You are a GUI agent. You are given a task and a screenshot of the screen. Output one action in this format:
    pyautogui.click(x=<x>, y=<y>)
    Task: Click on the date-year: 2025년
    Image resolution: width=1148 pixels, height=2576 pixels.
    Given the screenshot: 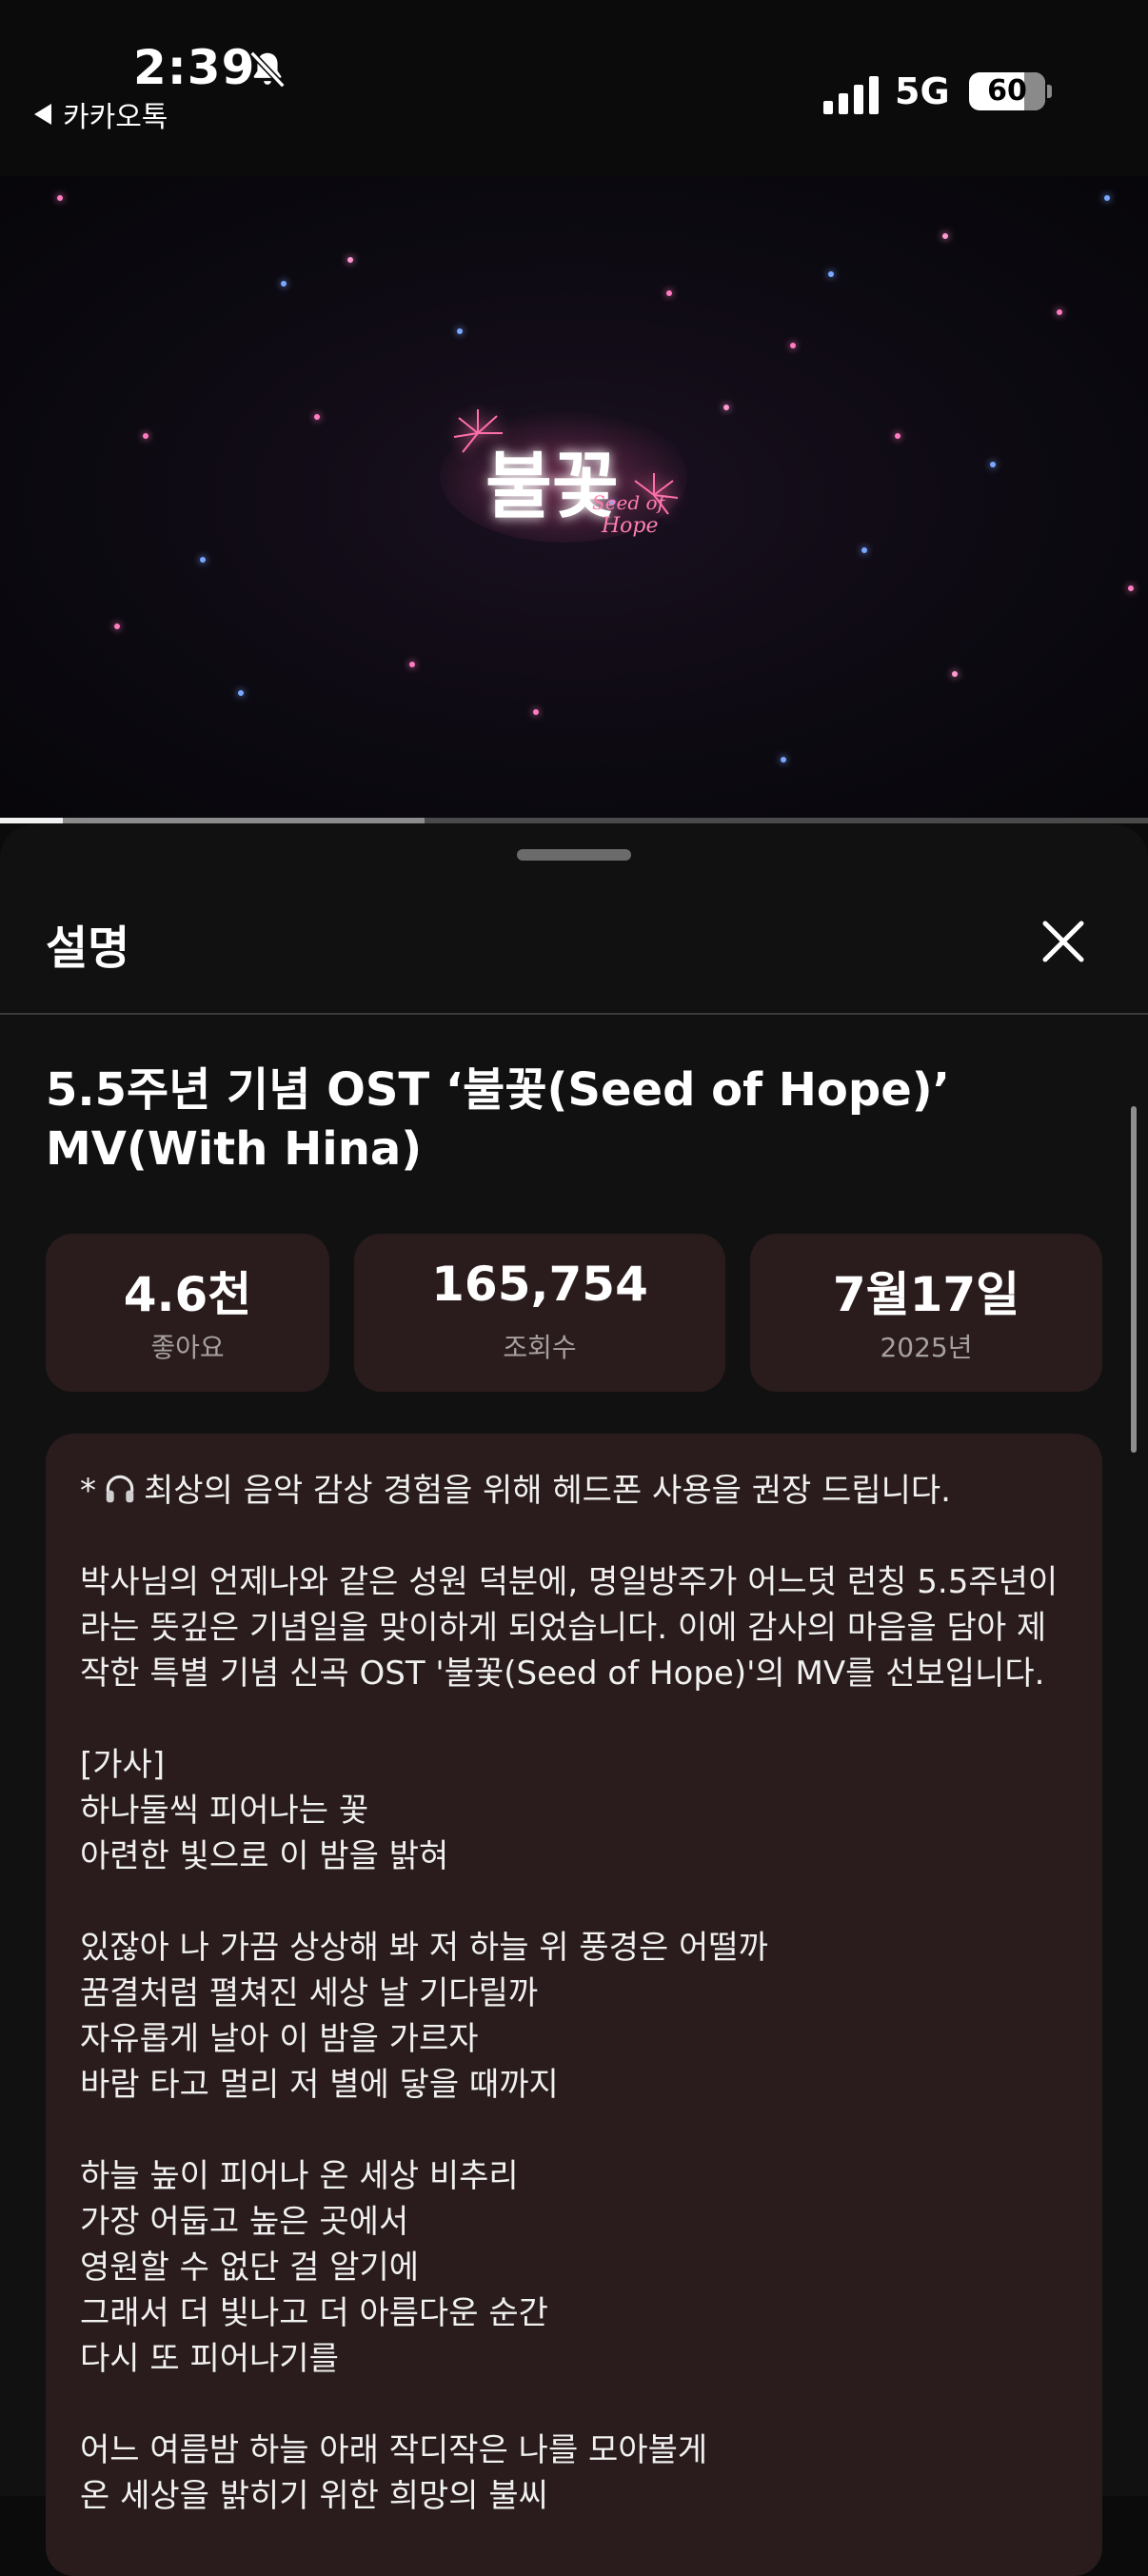 What is the action you would take?
    pyautogui.click(x=926, y=1347)
    